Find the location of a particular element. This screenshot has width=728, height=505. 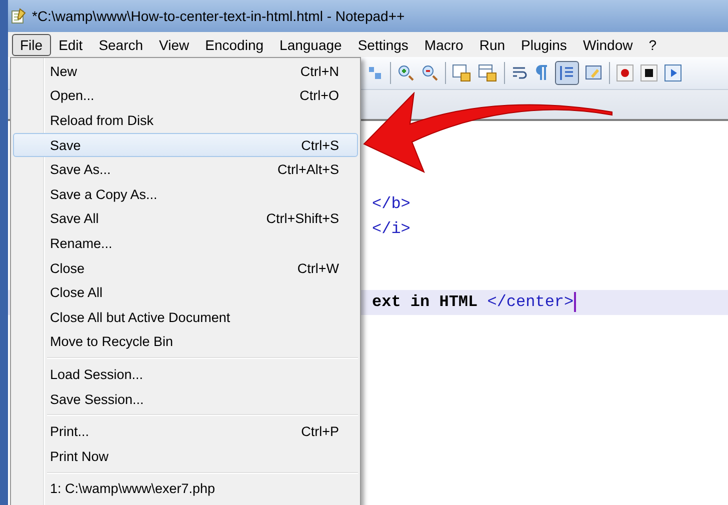

menu-entry: Save As... Ctrl+Alt+S is located at coordinates (185, 169).